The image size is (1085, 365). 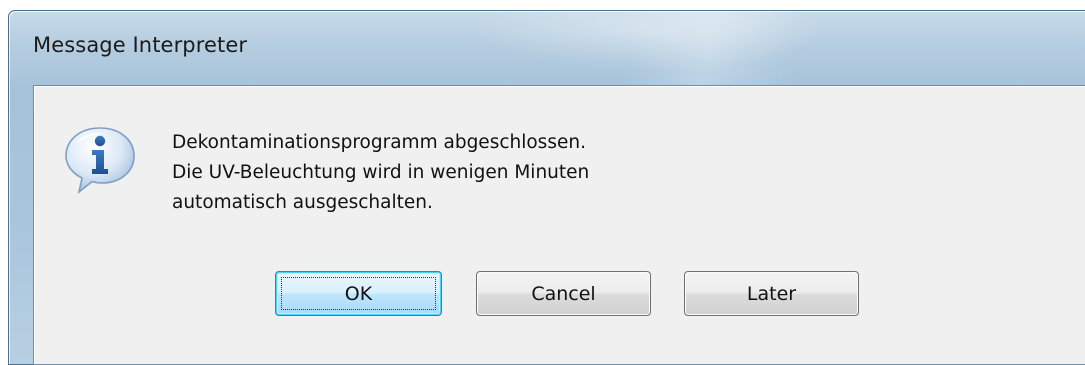 What do you see at coordinates (379, 142) in the screenshot?
I see `message-line: Dekontaminationsprogramm abgeschlossen.` at bounding box center [379, 142].